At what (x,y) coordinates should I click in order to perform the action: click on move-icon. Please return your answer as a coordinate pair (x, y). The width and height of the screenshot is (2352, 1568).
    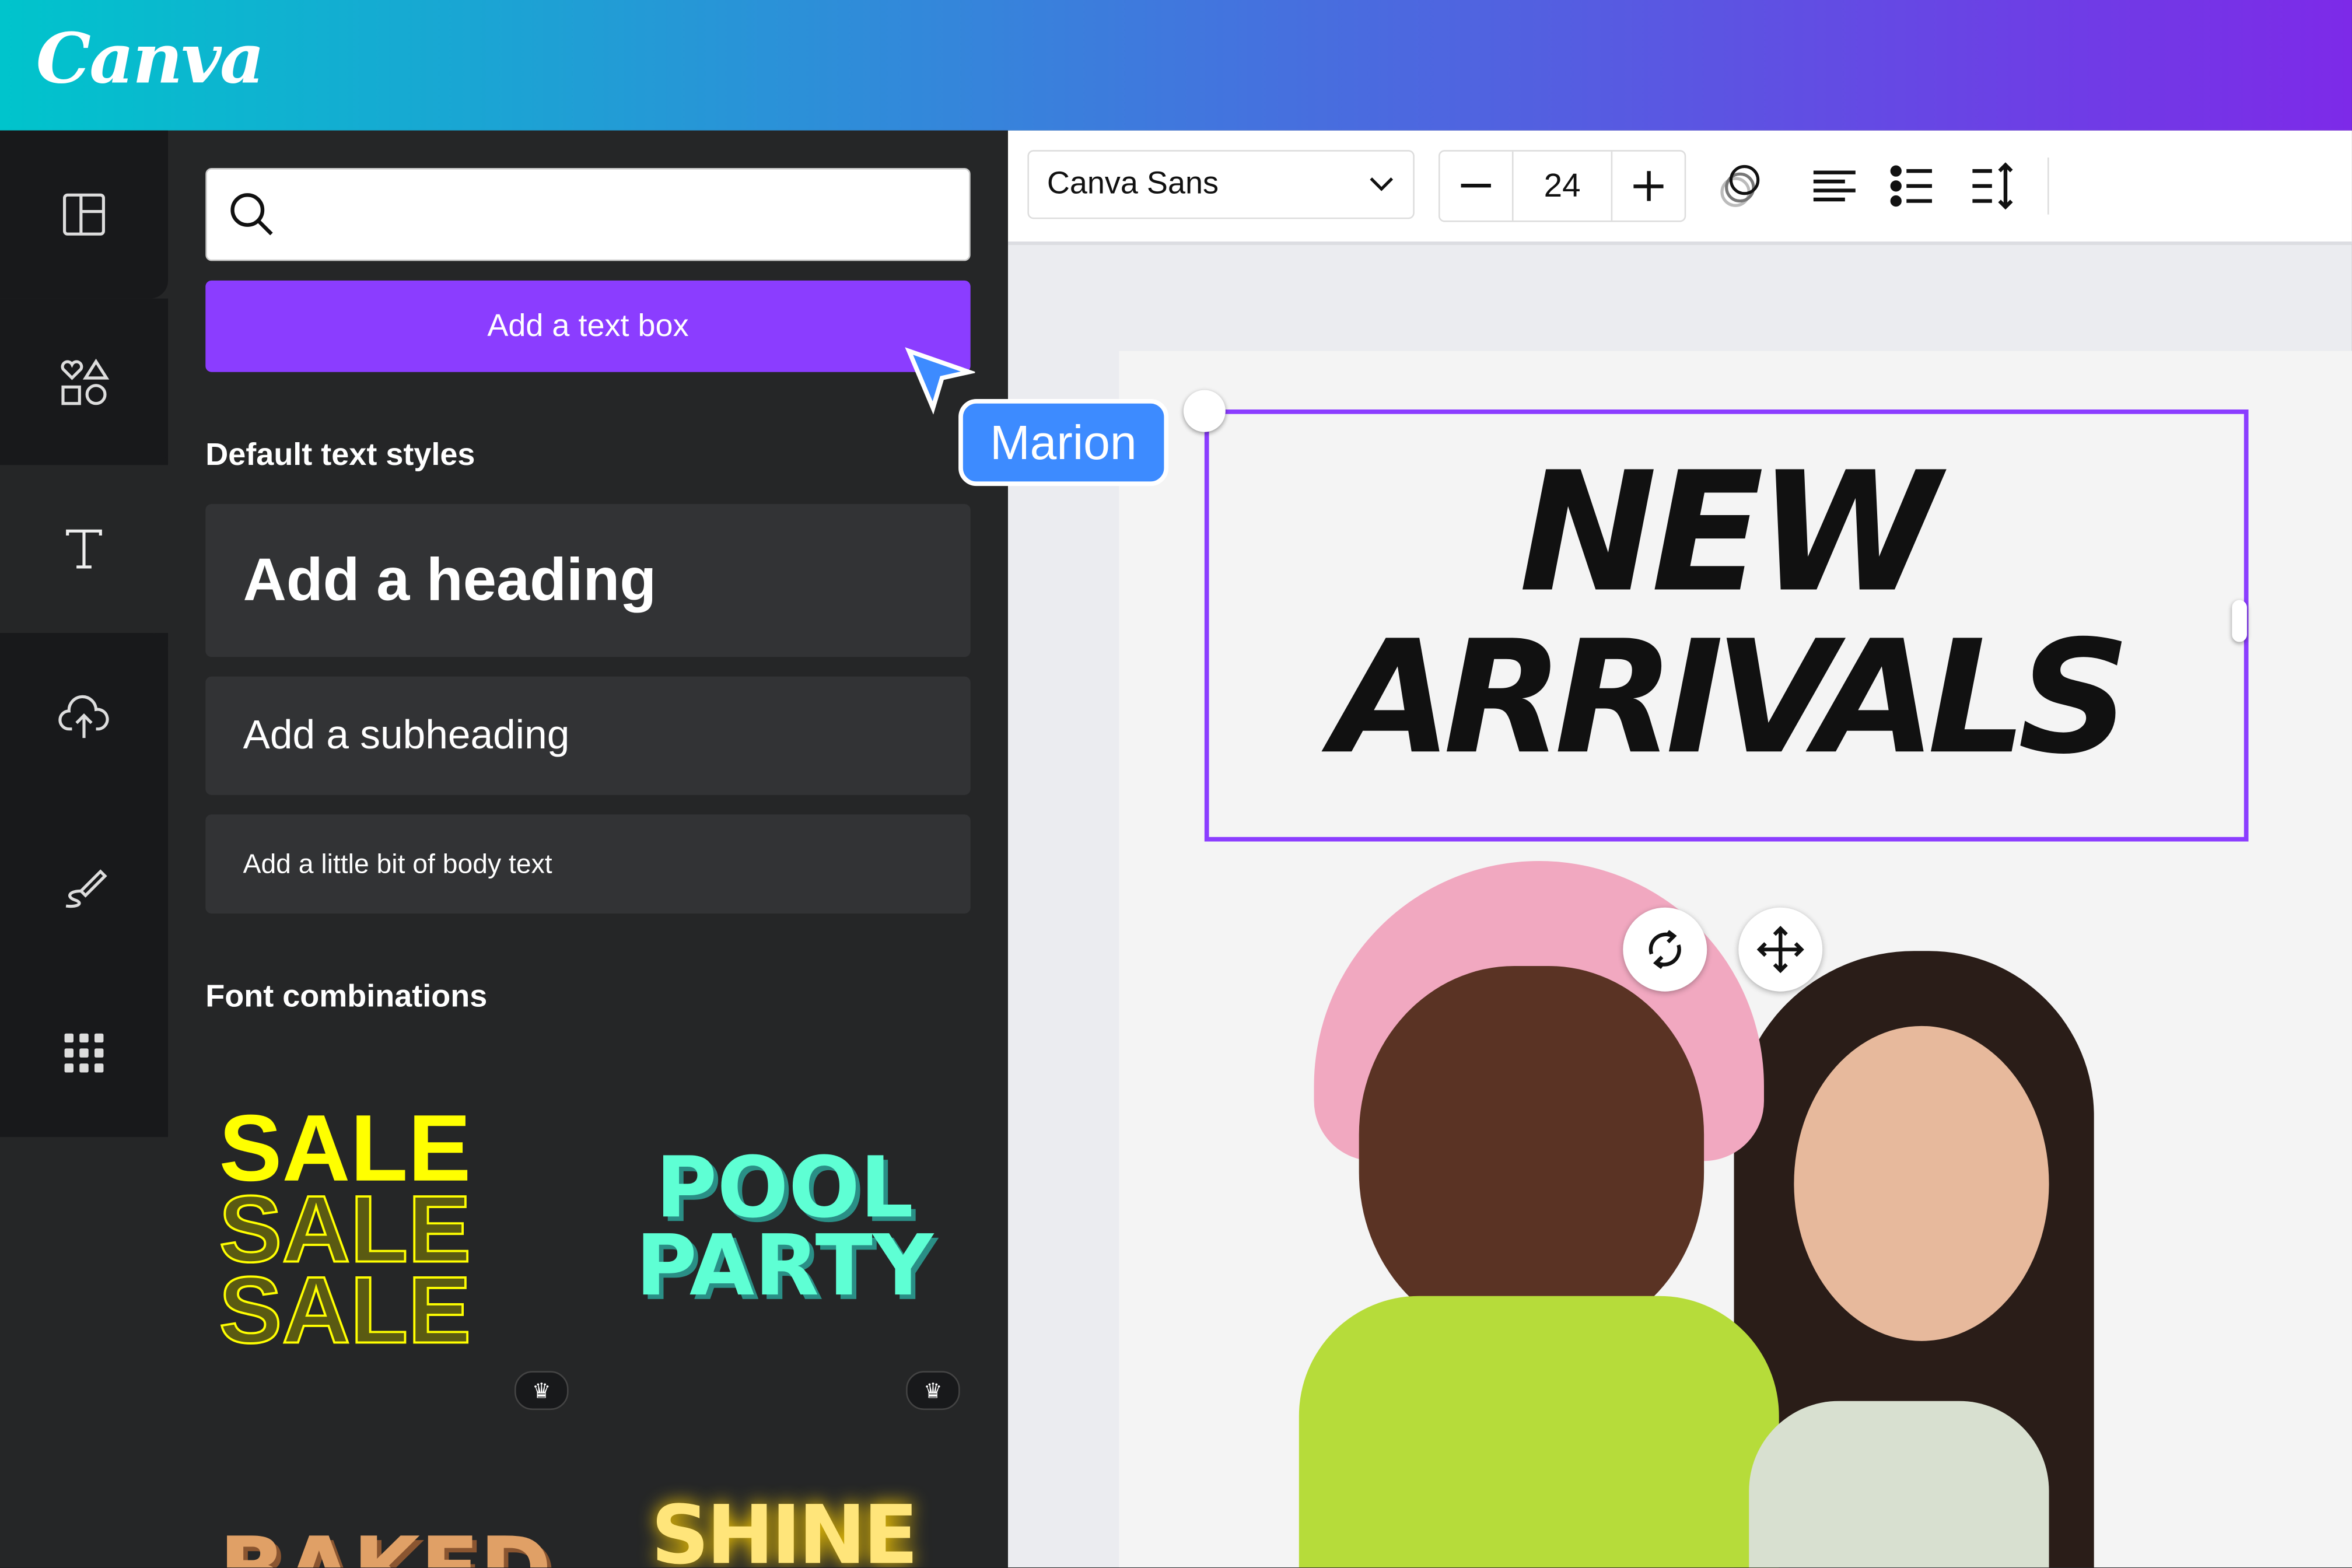
    Looking at the image, I should click on (1780, 950).